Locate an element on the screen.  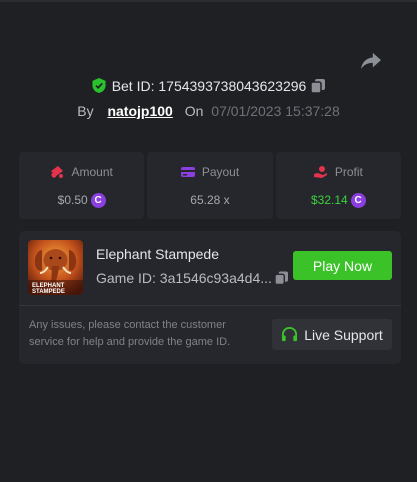
coins-icon is located at coordinates (57, 172).